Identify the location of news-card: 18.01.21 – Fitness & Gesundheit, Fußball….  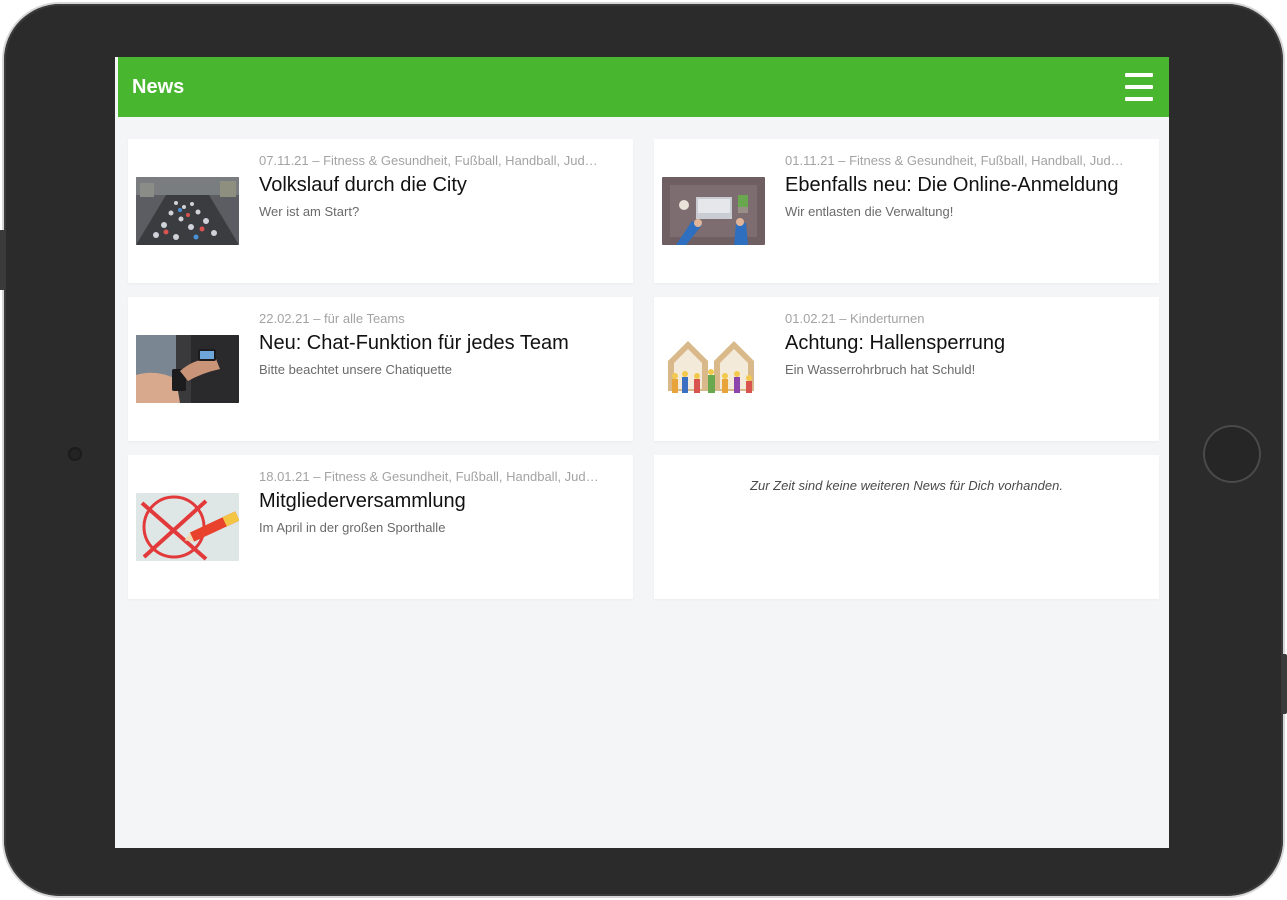
(380, 527).